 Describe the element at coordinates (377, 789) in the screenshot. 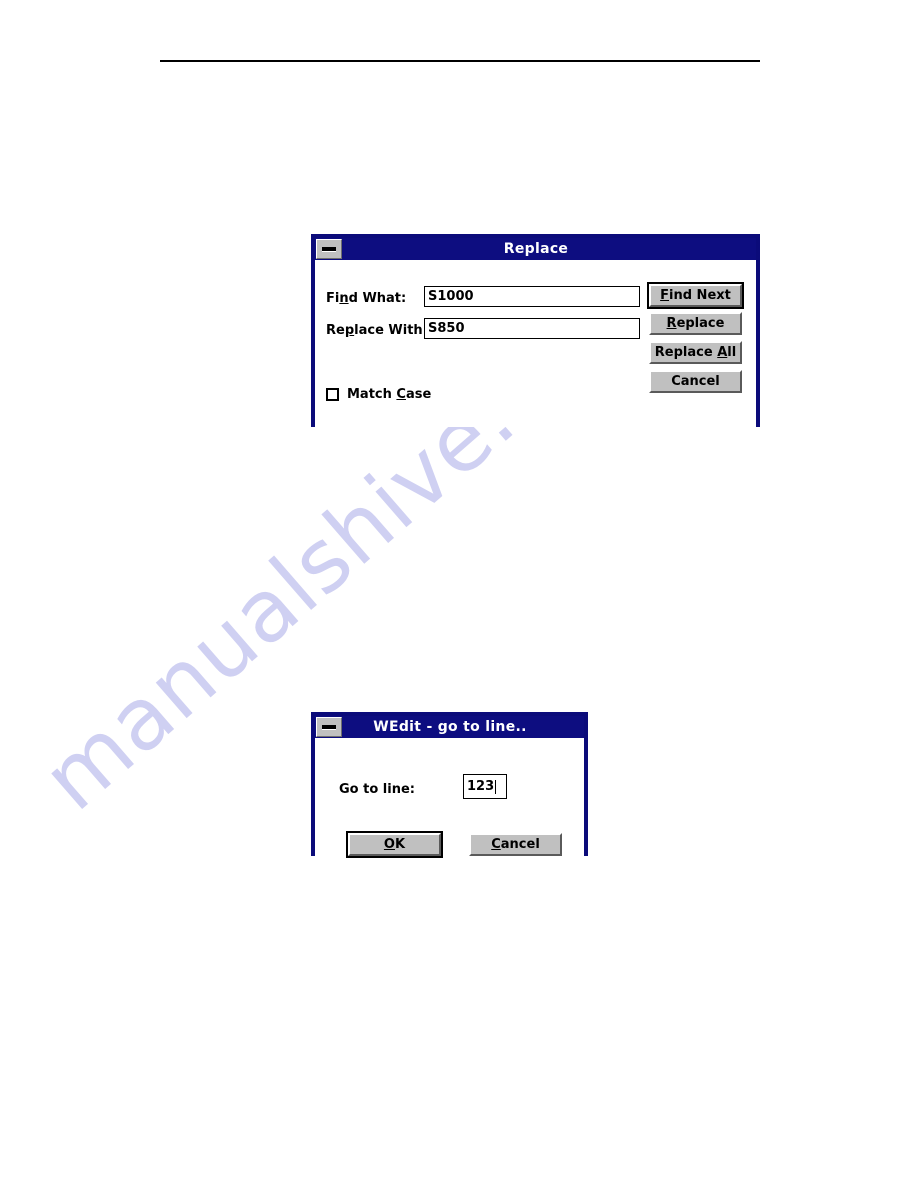

I see `goto-line-label: Go to line:` at that location.